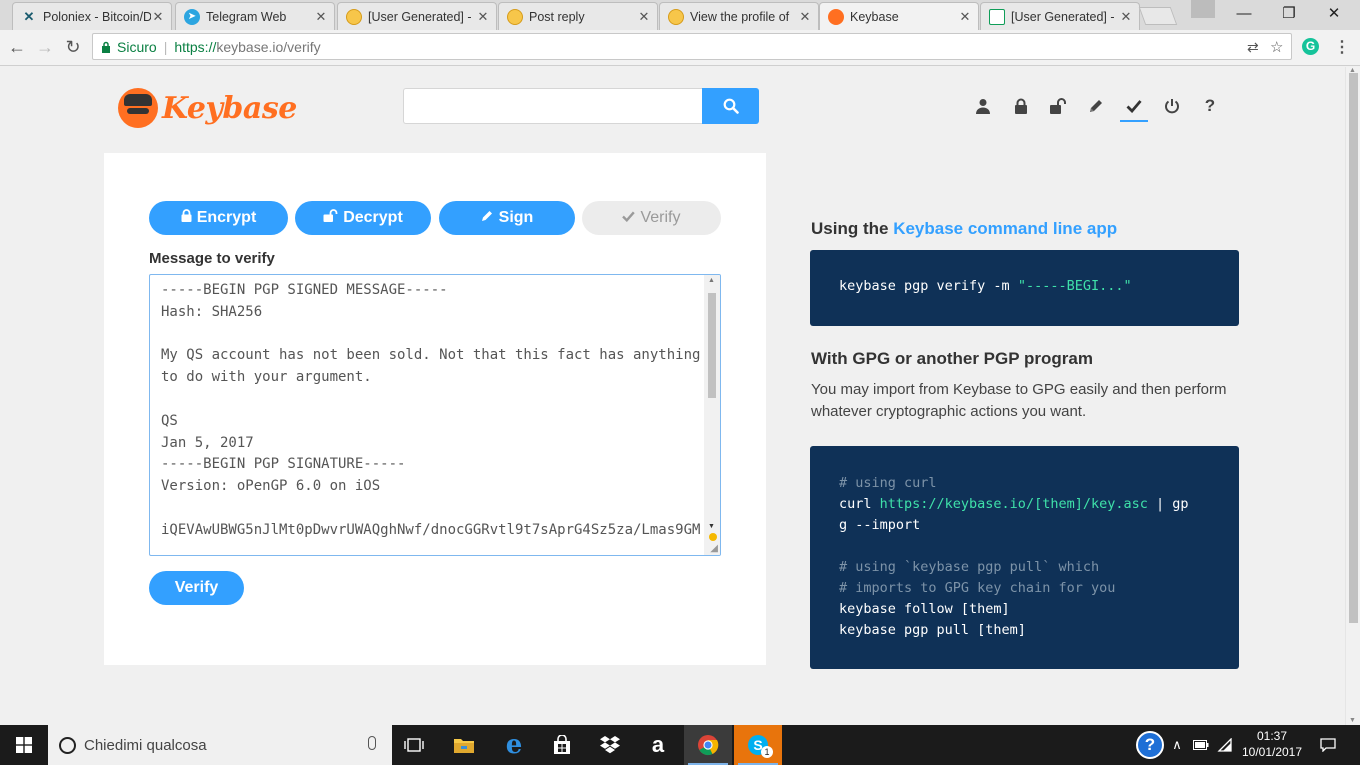 This screenshot has height=765, width=1360. Describe the element at coordinates (73, 47) in the screenshot. I see `reload-icon: ↻` at that location.